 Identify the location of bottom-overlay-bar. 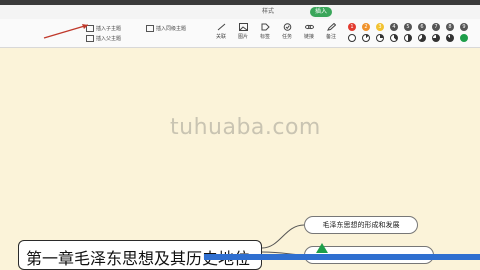
(342, 257).